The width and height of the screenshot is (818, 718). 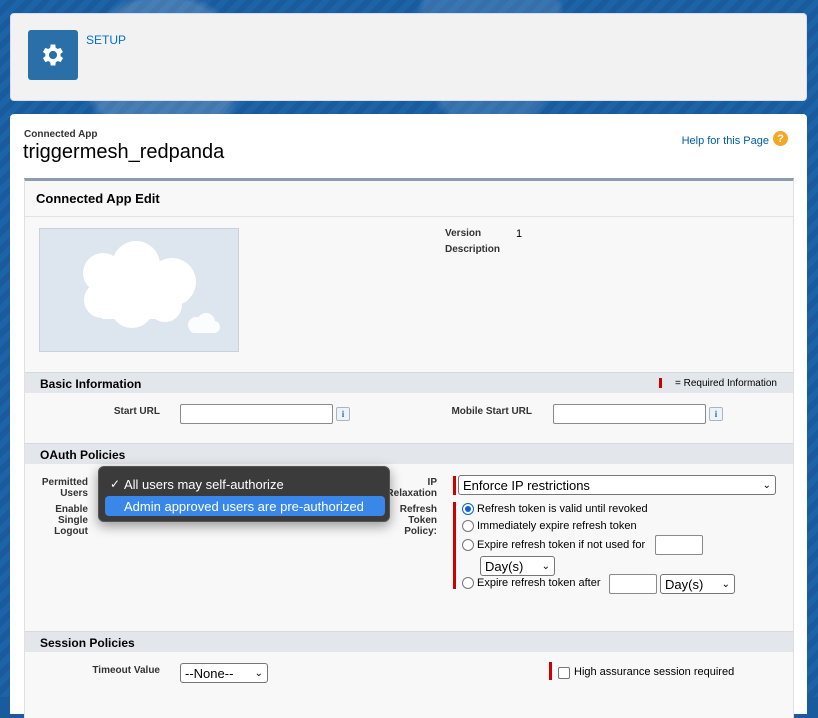 What do you see at coordinates (124, 152) in the screenshot?
I see `page-title: triggermesh_redpanda` at bounding box center [124, 152].